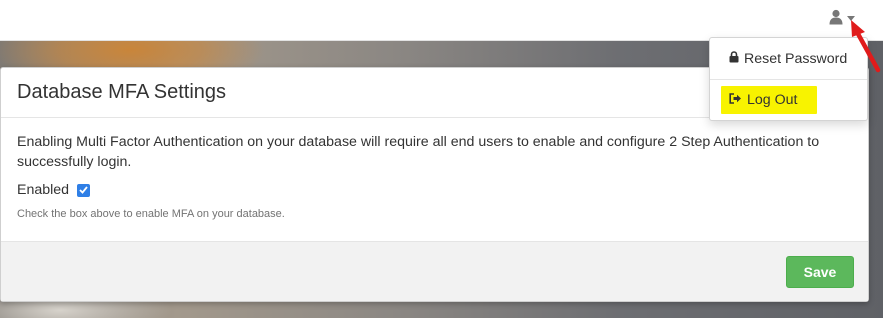 The image size is (883, 318). I want to click on menu-item-log-out: Log Out, so click(769, 100).